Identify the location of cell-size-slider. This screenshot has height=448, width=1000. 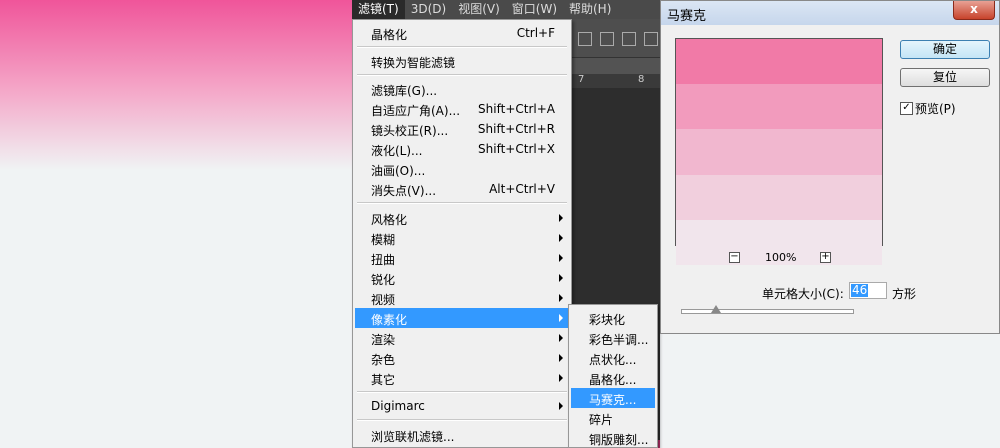
(767, 311).